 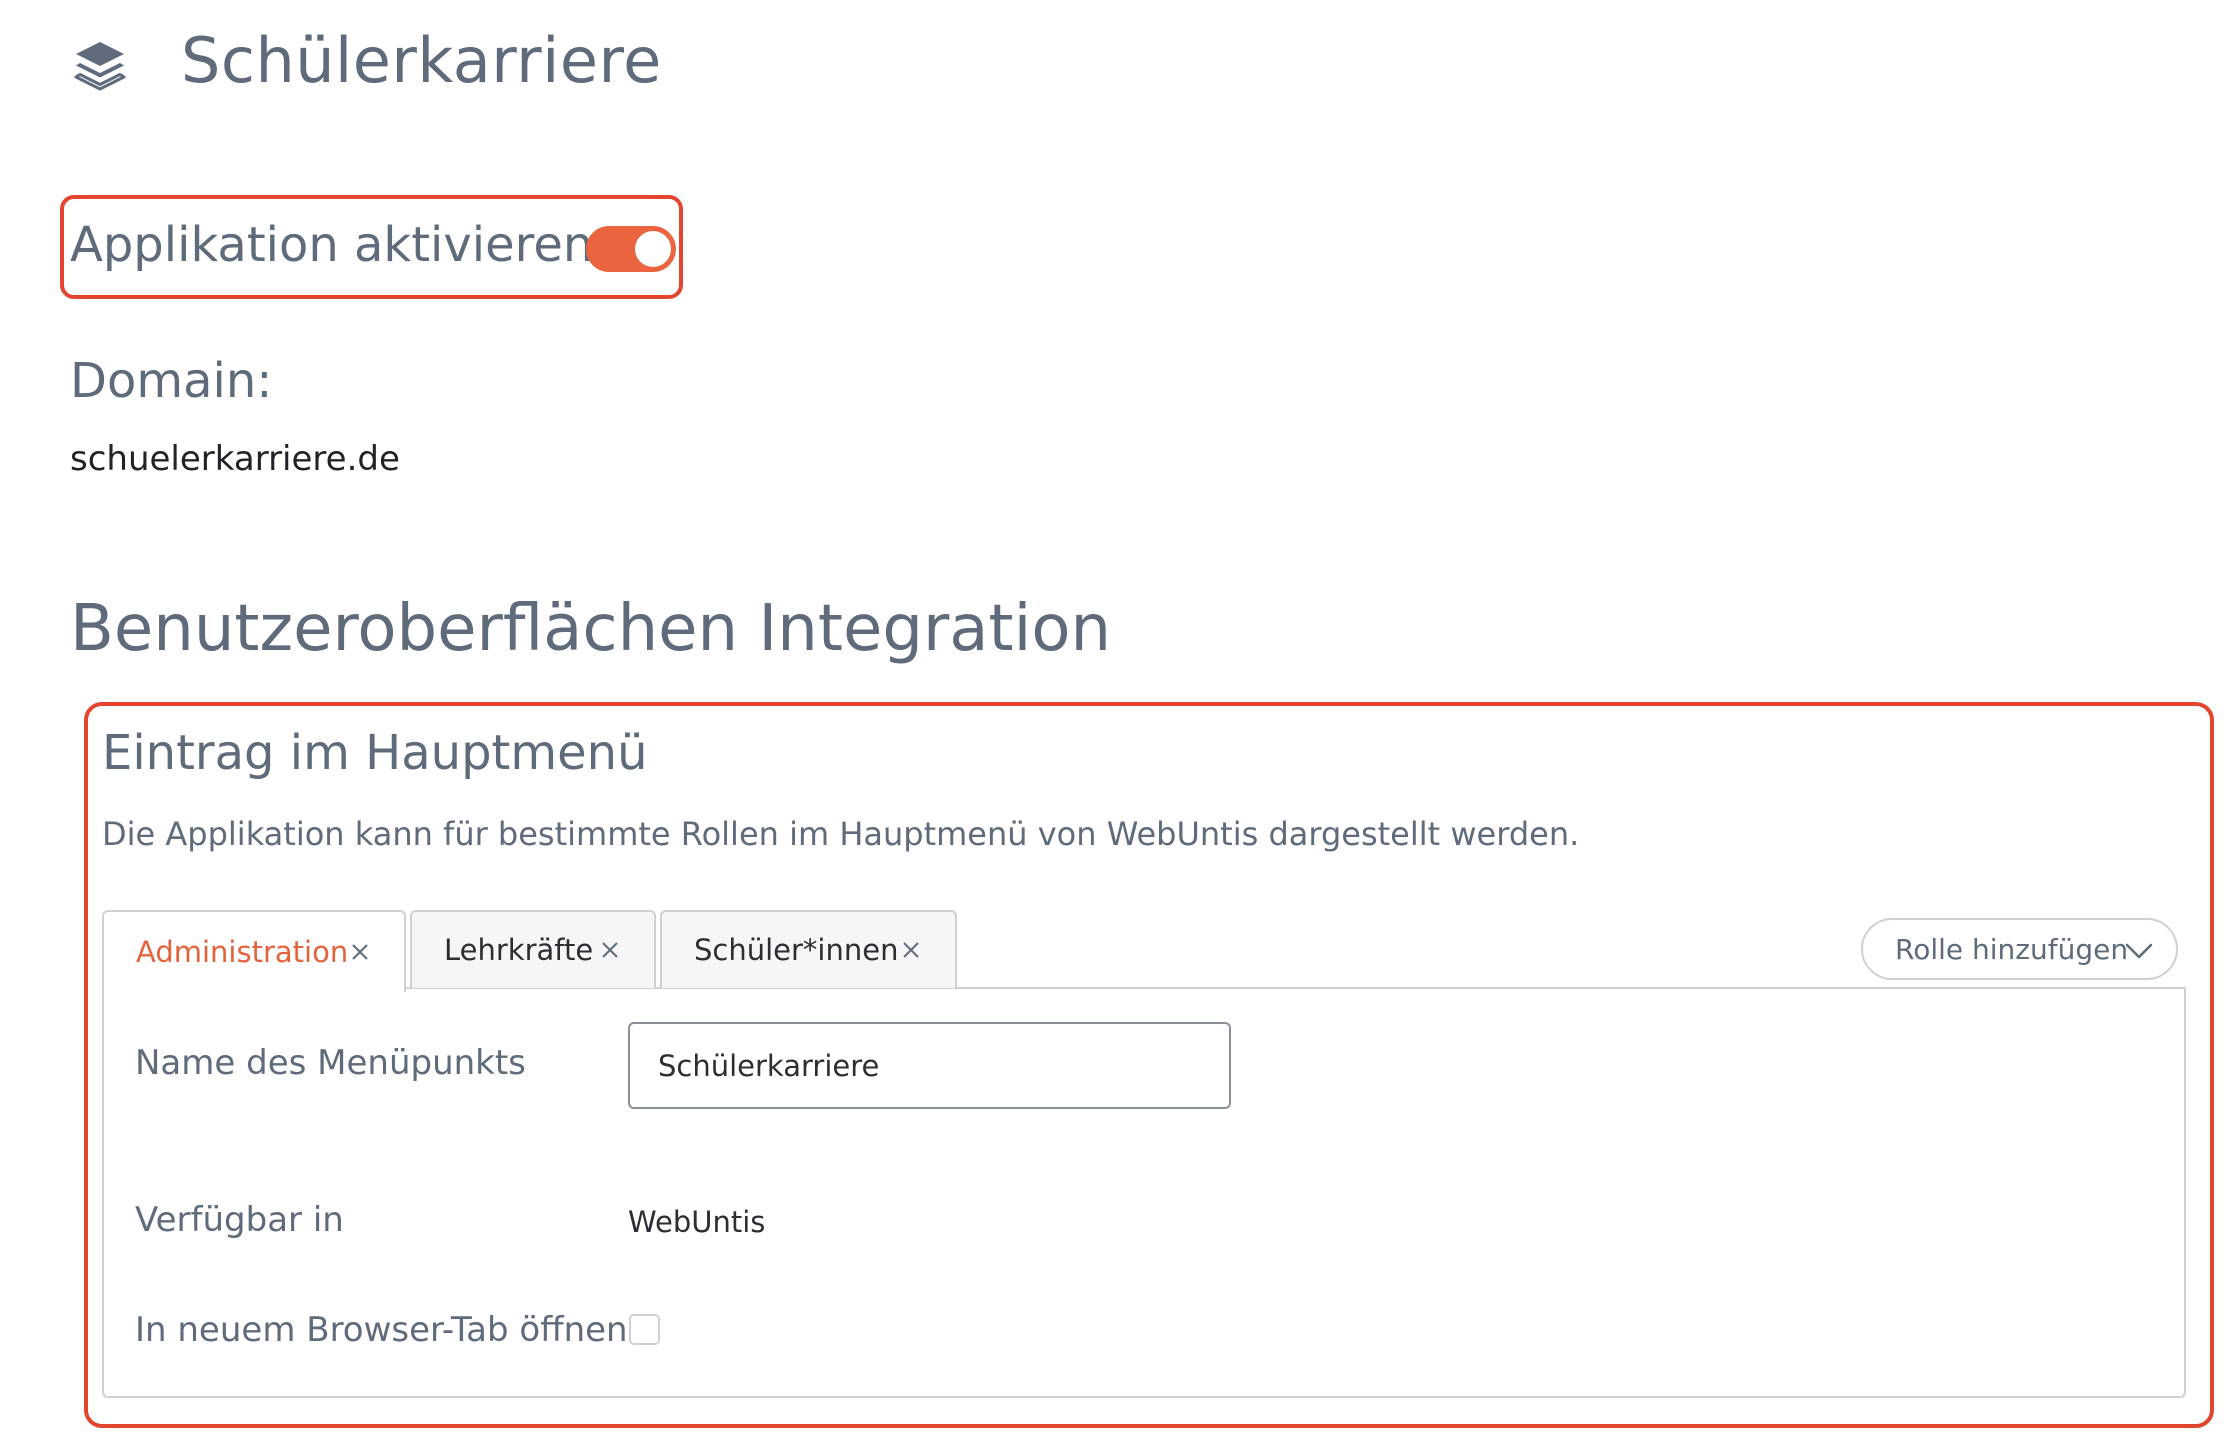 What do you see at coordinates (519, 950) in the screenshot?
I see `tab-label: Lehrkräfte` at bounding box center [519, 950].